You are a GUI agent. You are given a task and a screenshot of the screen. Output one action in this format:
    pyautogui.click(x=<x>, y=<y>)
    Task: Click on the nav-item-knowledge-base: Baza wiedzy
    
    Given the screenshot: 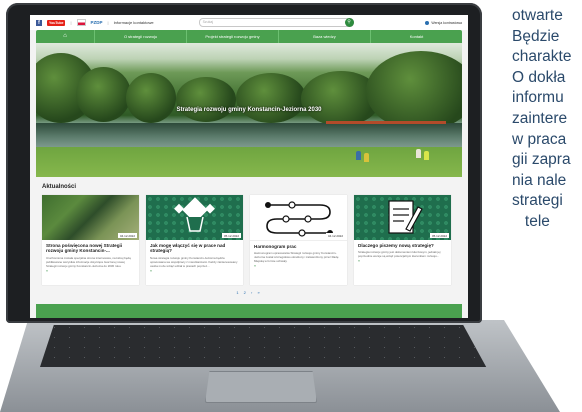 What is the action you would take?
    pyautogui.click(x=325, y=36)
    